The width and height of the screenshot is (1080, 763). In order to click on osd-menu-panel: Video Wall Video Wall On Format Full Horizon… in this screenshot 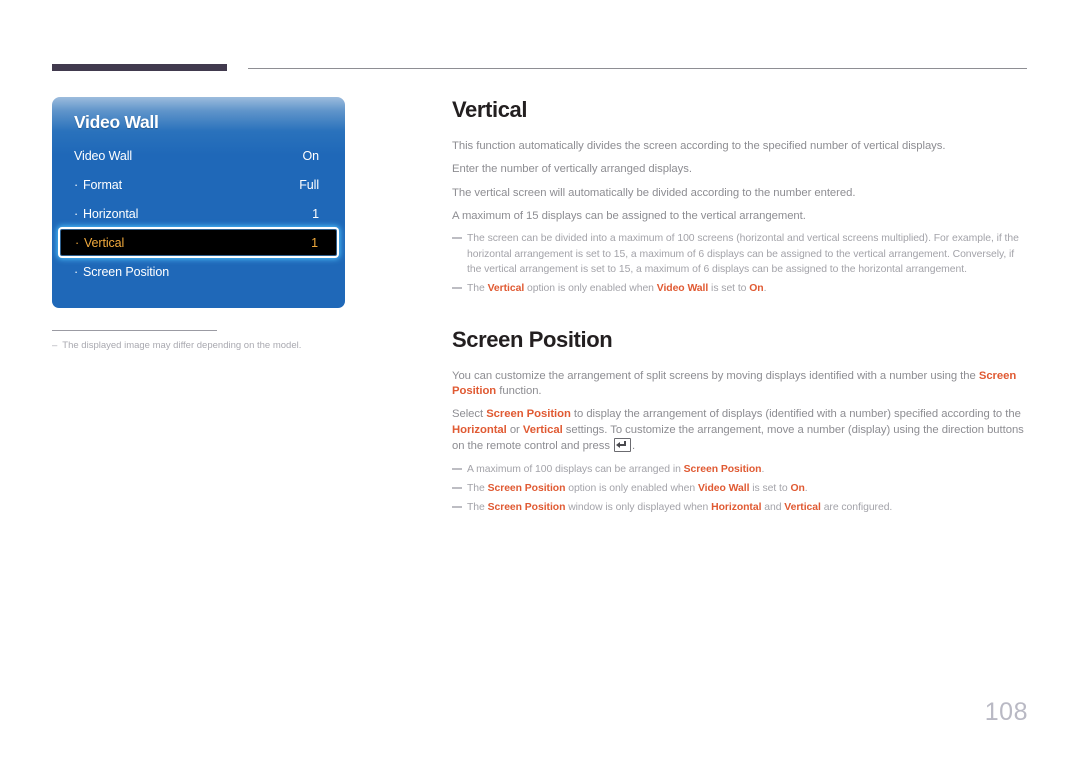, I will do `click(198, 202)`.